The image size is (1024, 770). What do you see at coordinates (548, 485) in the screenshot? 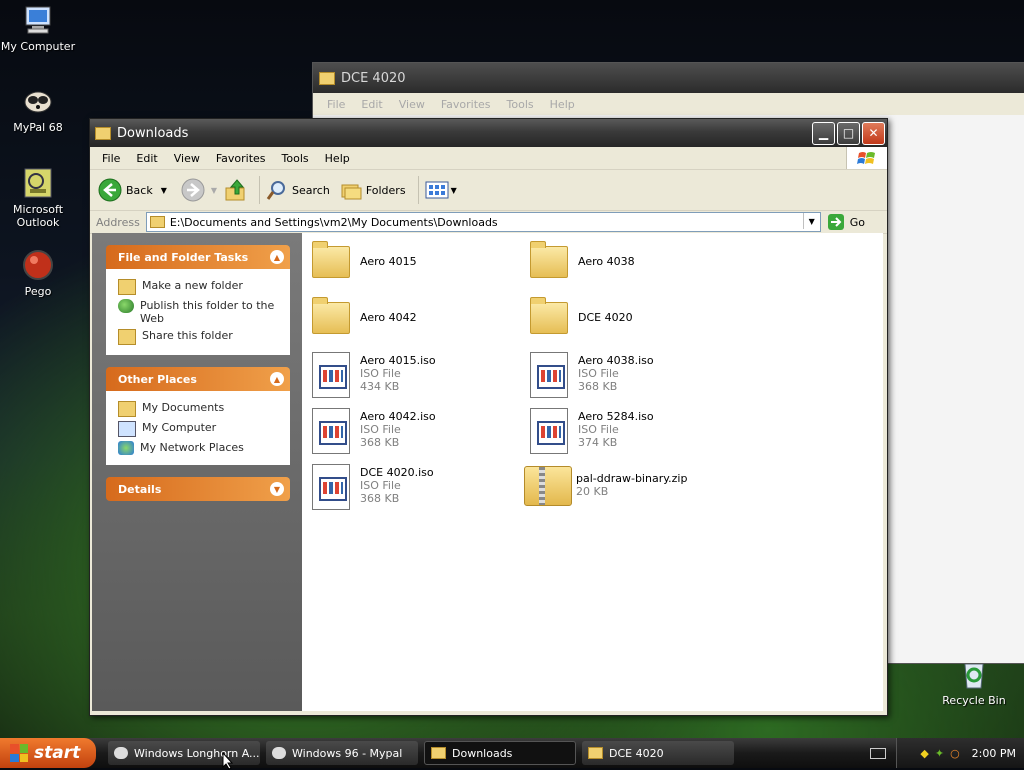
I see `zip-file-icon` at bounding box center [548, 485].